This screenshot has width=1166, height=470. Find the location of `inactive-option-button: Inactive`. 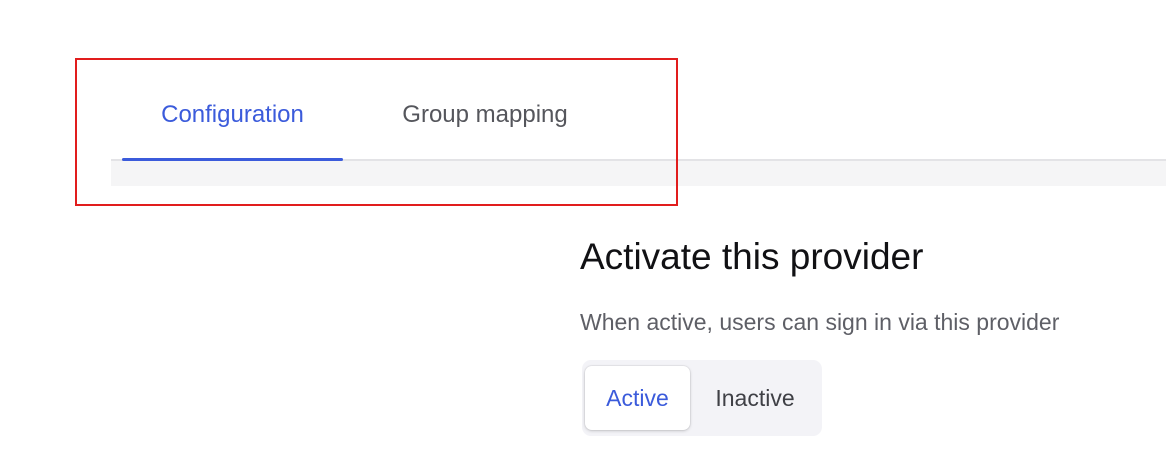

inactive-option-button: Inactive is located at coordinates (755, 398).